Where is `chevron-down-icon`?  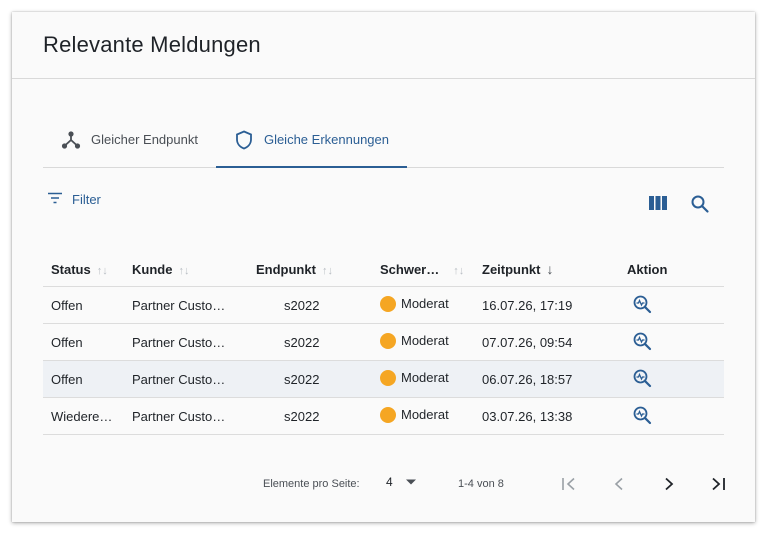 chevron-down-icon is located at coordinates (411, 482).